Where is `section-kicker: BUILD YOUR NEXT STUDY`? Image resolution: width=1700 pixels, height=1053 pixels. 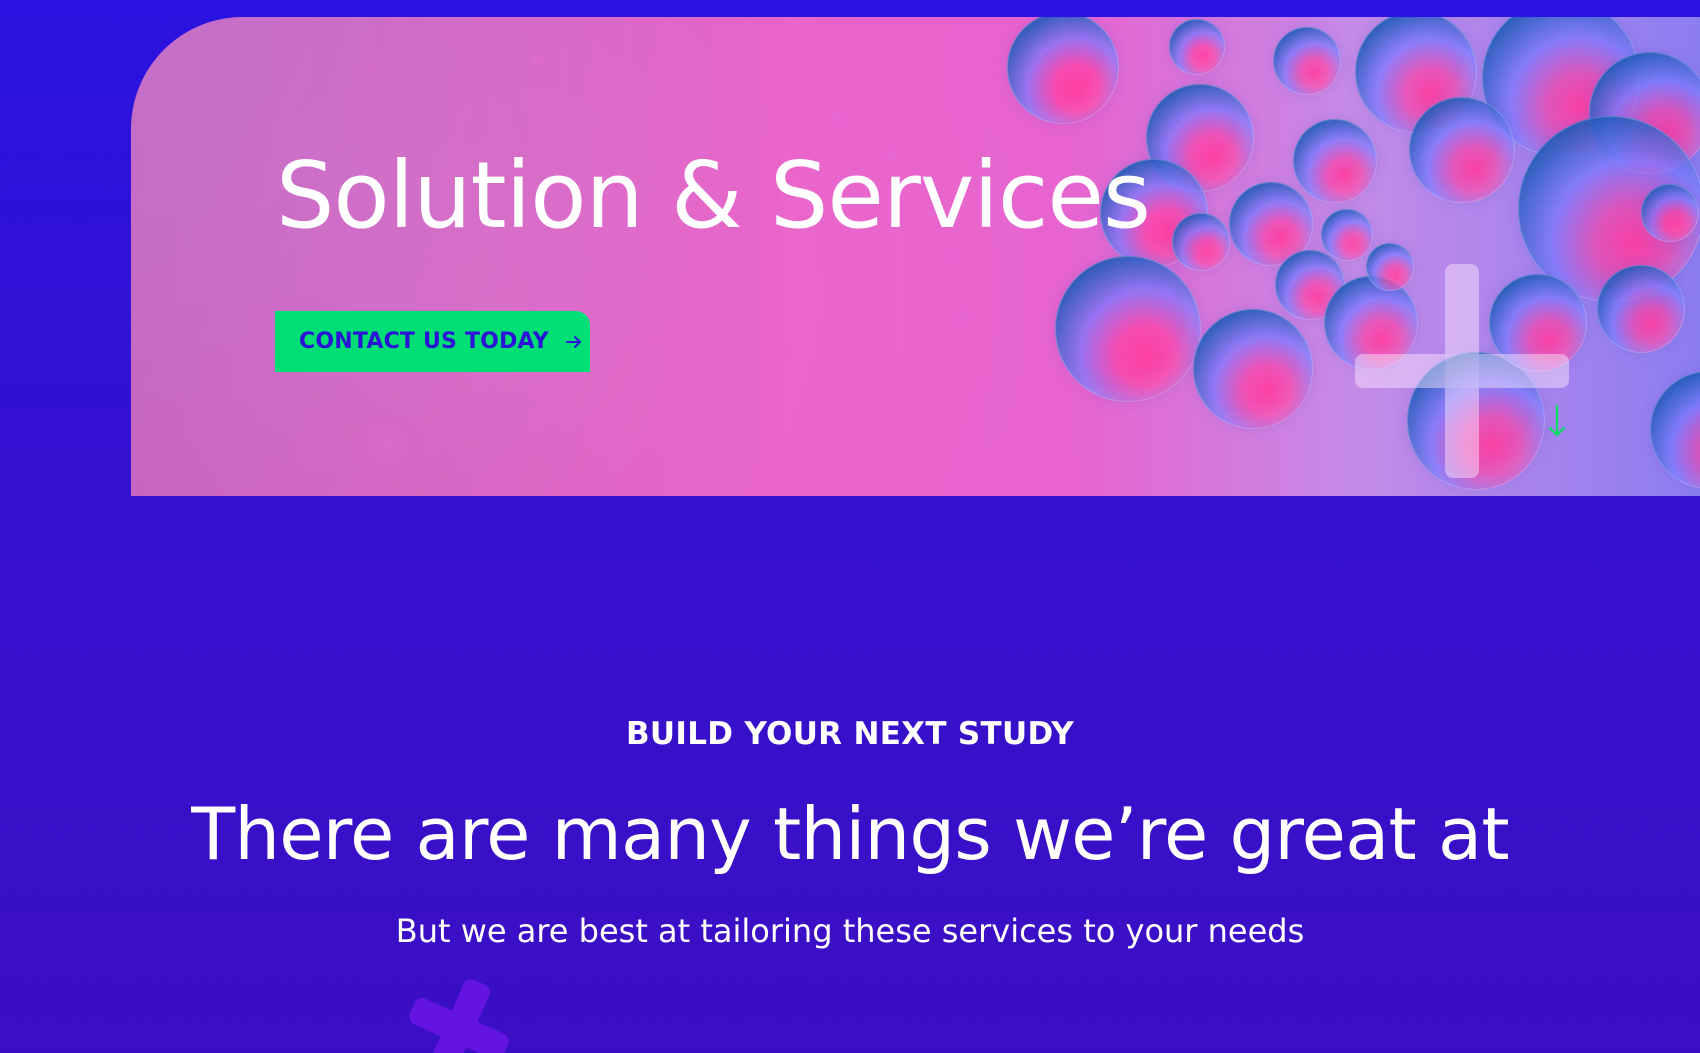
section-kicker: BUILD YOUR NEXT STUDY is located at coordinates (850, 734).